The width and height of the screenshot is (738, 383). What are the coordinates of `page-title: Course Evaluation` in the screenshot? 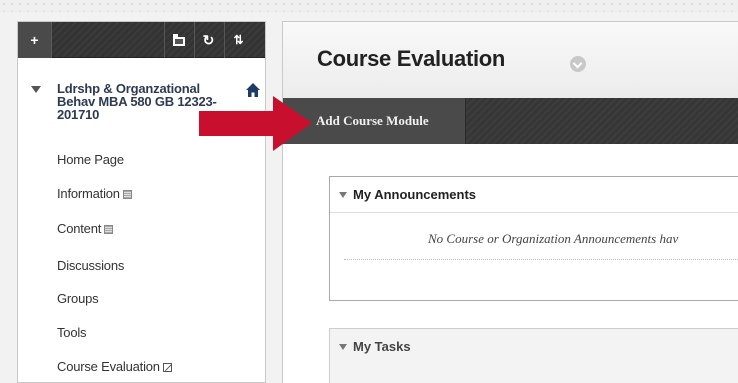 It's located at (411, 58).